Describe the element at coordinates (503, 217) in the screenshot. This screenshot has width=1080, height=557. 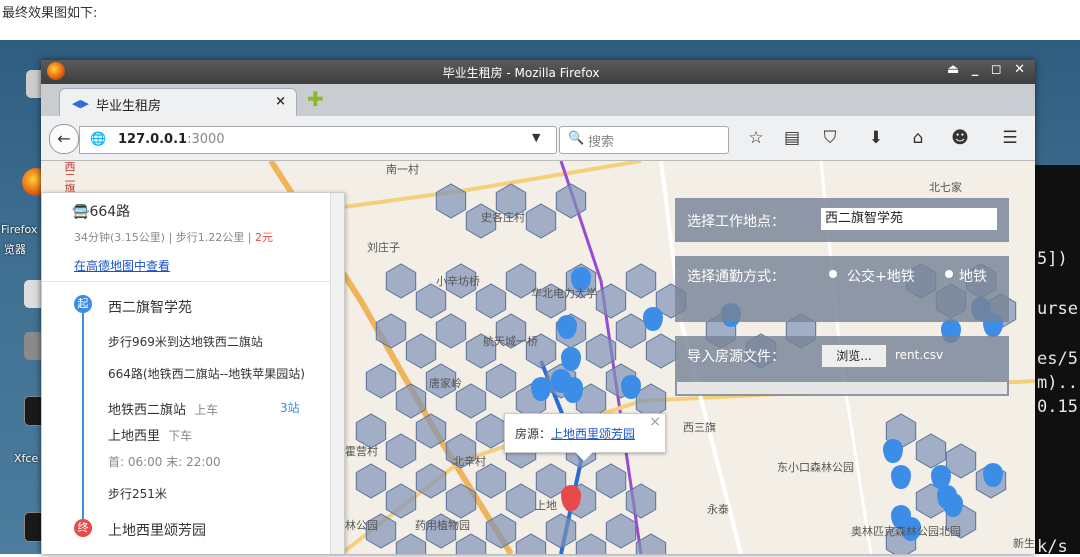
I see `map-label: 史各庄村` at that location.